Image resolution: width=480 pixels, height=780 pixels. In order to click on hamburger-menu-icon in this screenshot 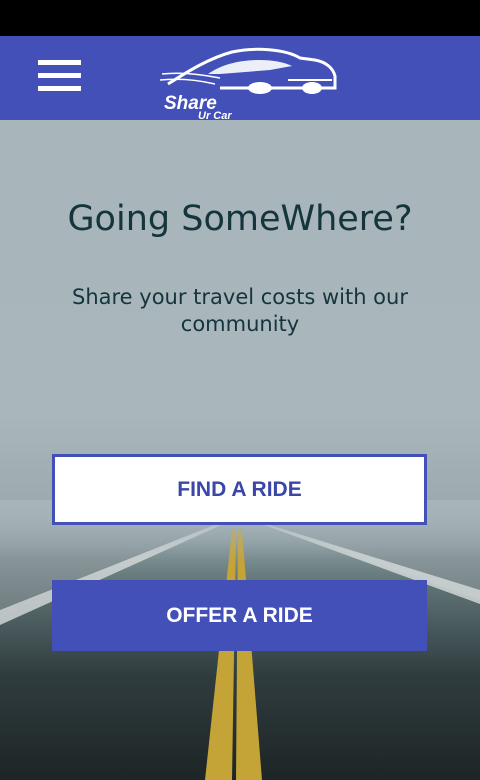, I will do `click(59, 62)`.